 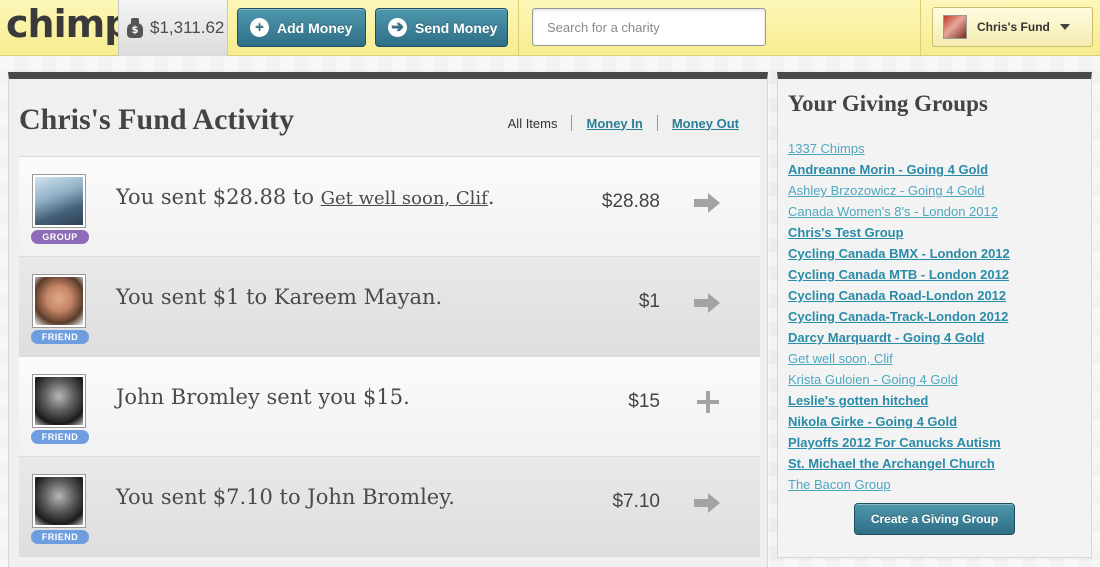 I want to click on balance-display: $ $1,311.62, so click(x=173, y=28).